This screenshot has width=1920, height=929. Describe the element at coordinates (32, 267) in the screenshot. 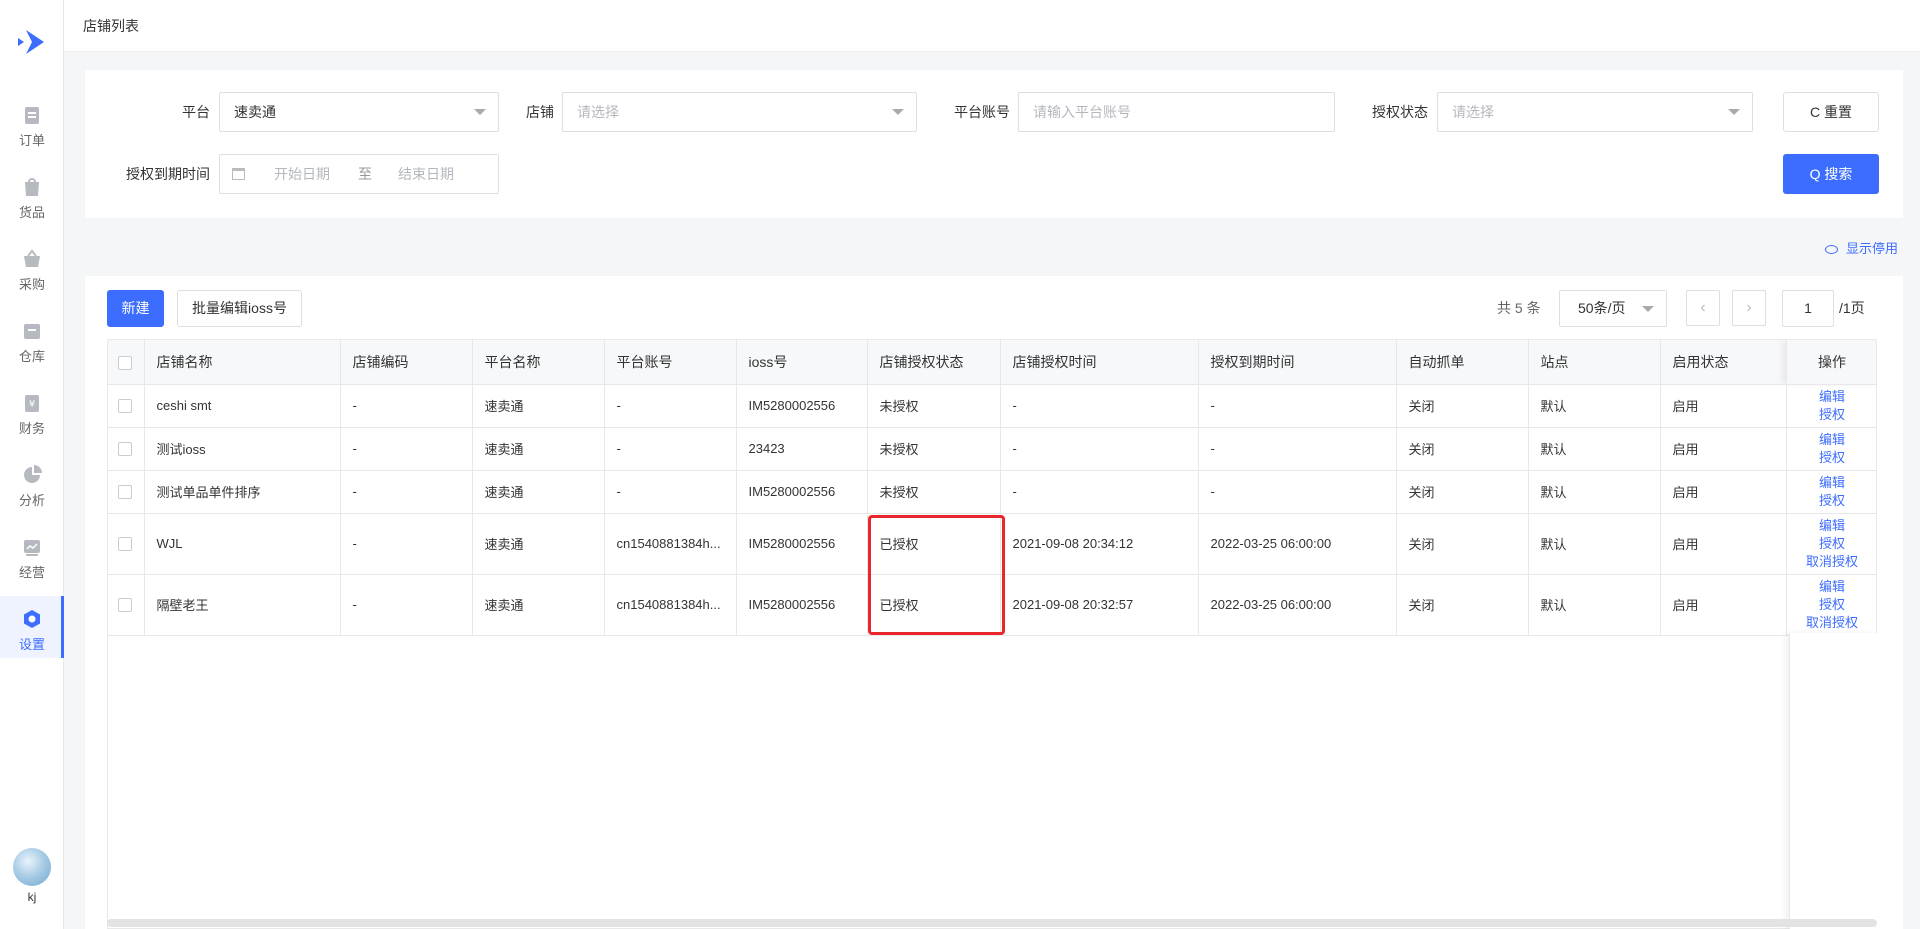

I see `nav-item-purchase: 采购` at that location.